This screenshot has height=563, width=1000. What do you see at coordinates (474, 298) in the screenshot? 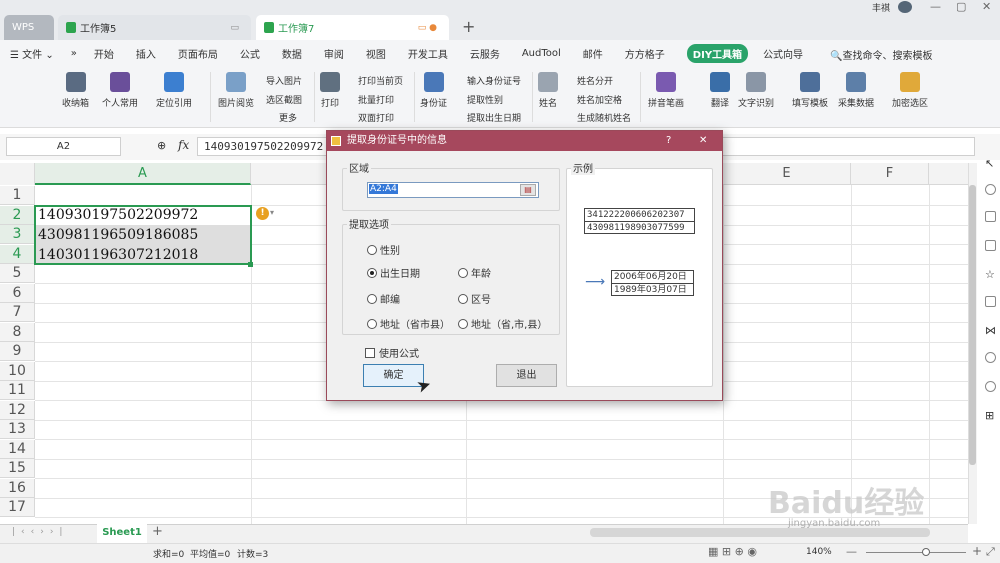
I see `radio-areacode: 区号` at bounding box center [474, 298].